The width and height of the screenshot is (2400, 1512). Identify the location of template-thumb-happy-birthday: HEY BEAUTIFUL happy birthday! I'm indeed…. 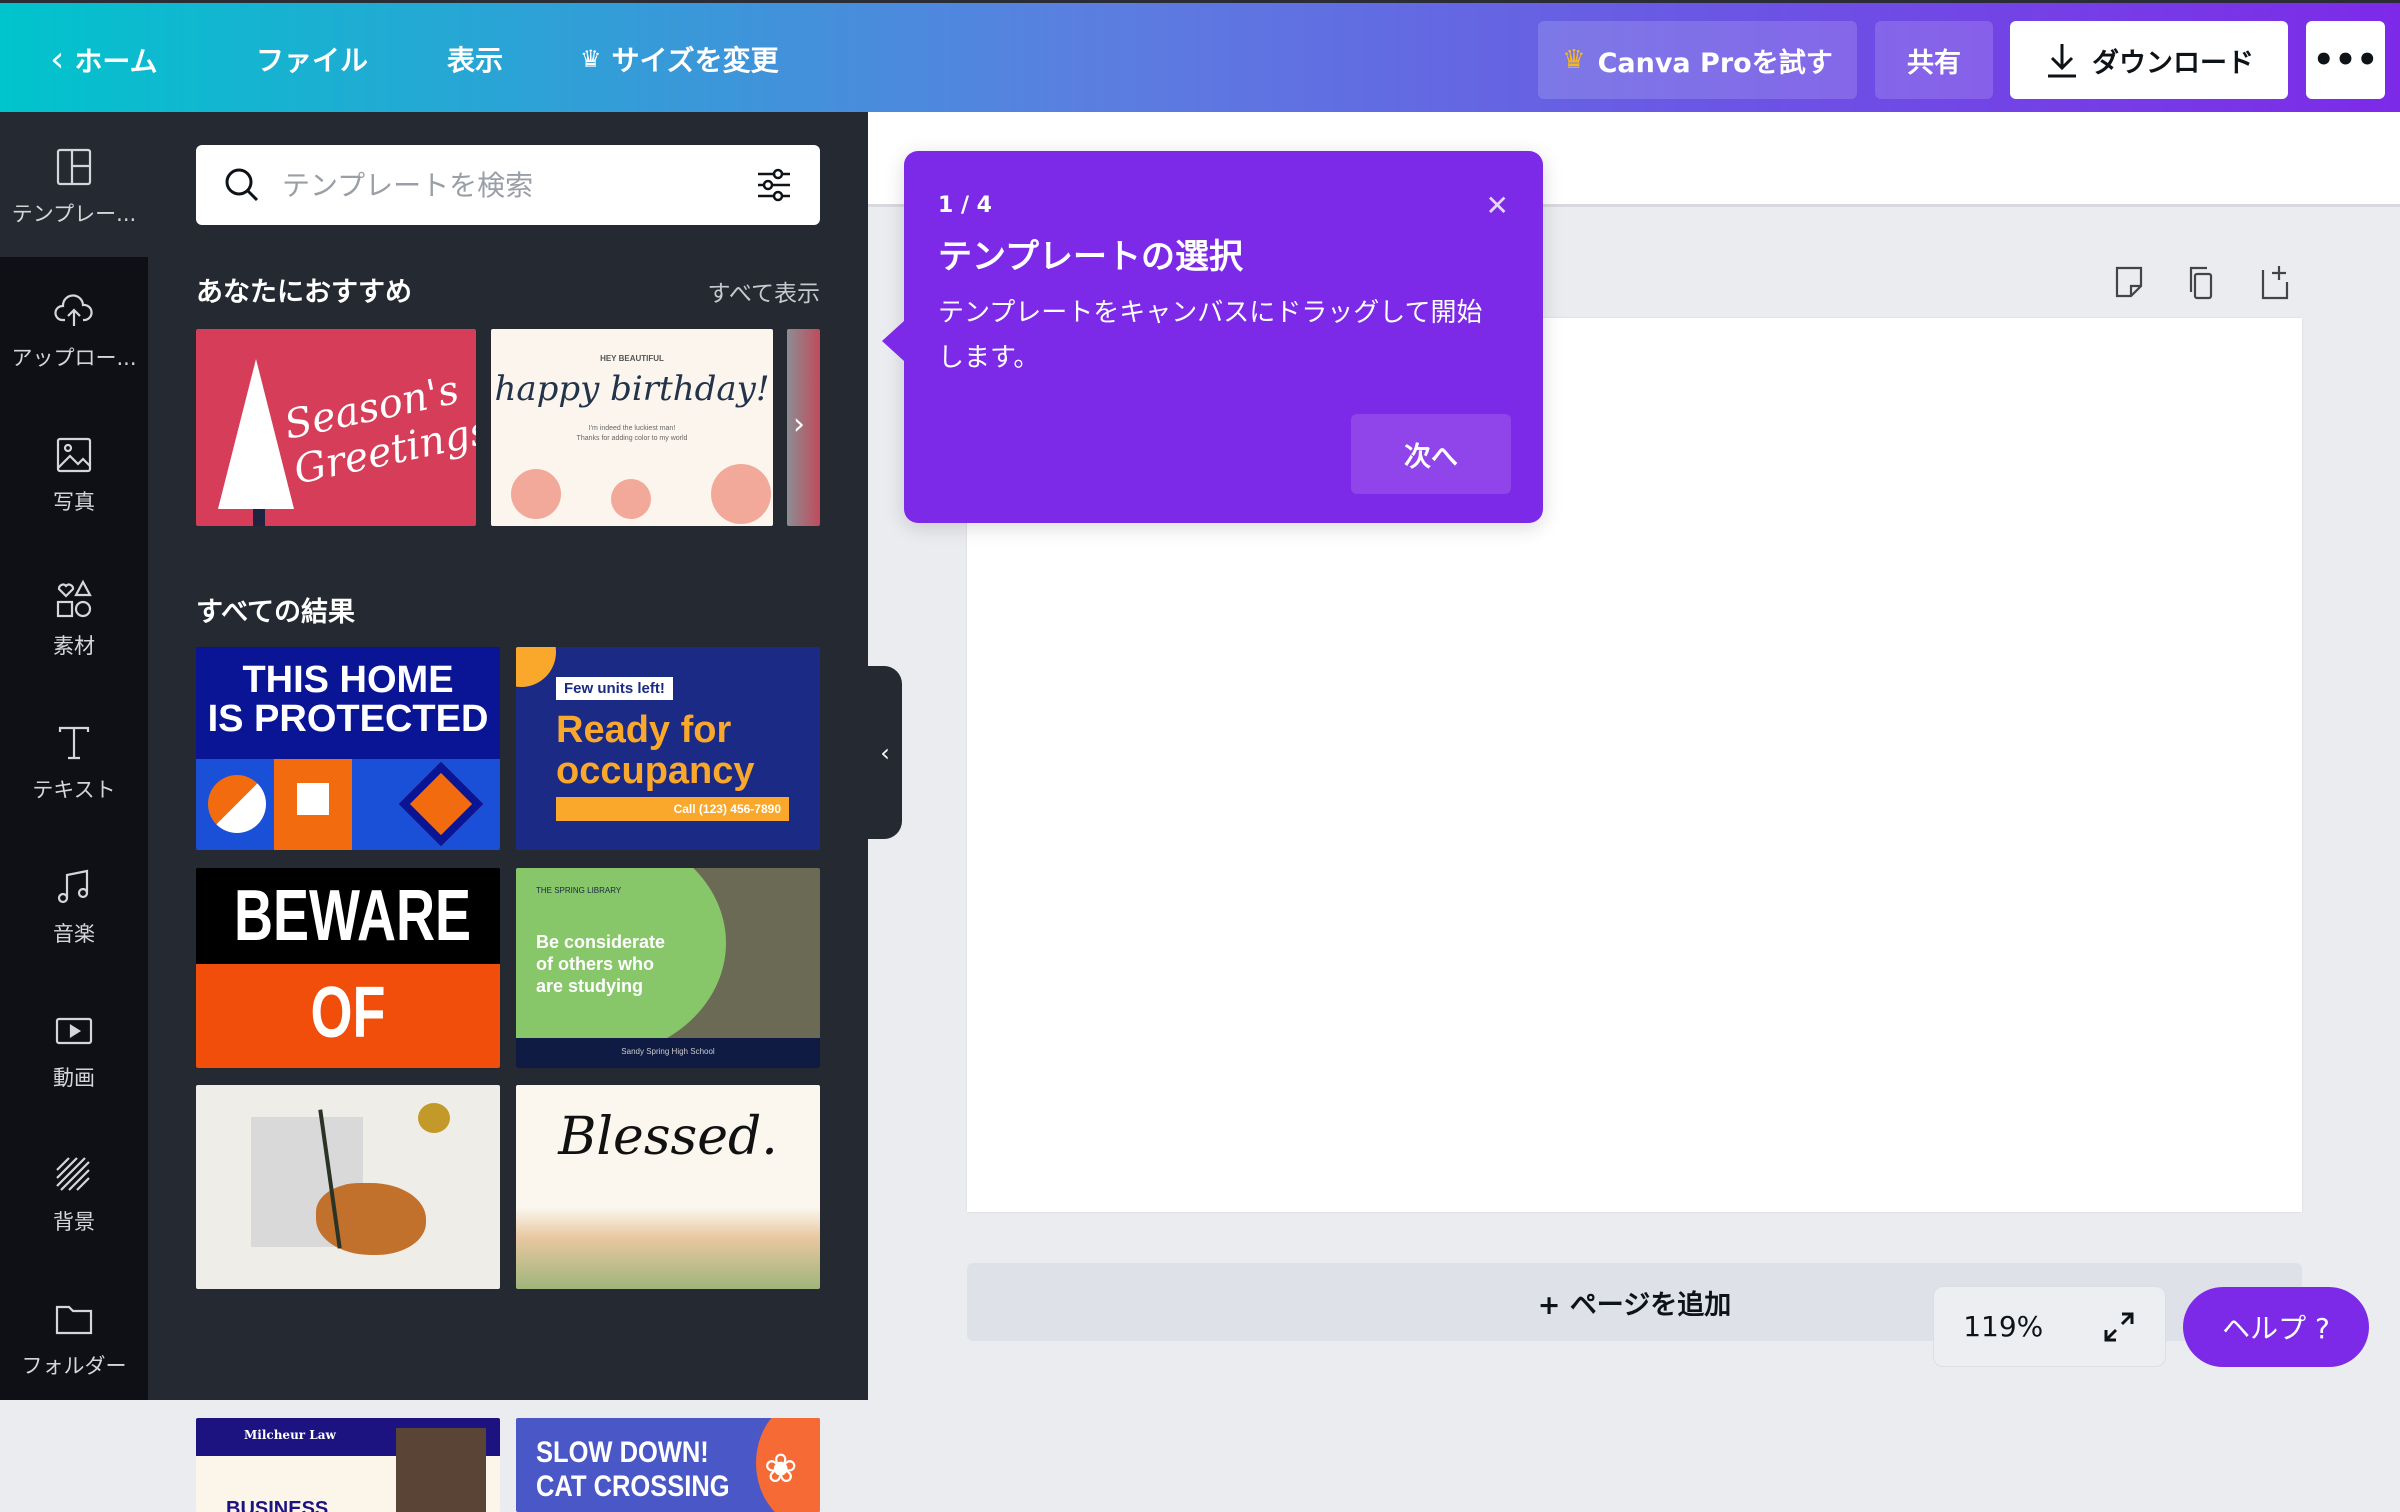
(632, 427).